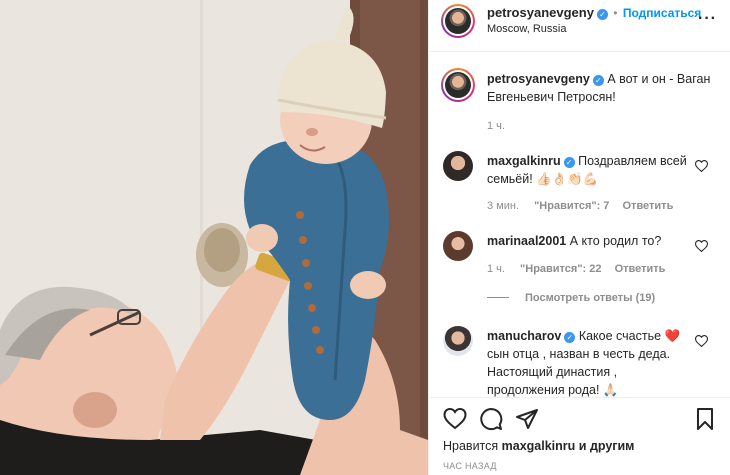 This screenshot has height=475, width=730. What do you see at coordinates (640, 269) in the screenshot?
I see `comment-2-reply-button: Ответить` at bounding box center [640, 269].